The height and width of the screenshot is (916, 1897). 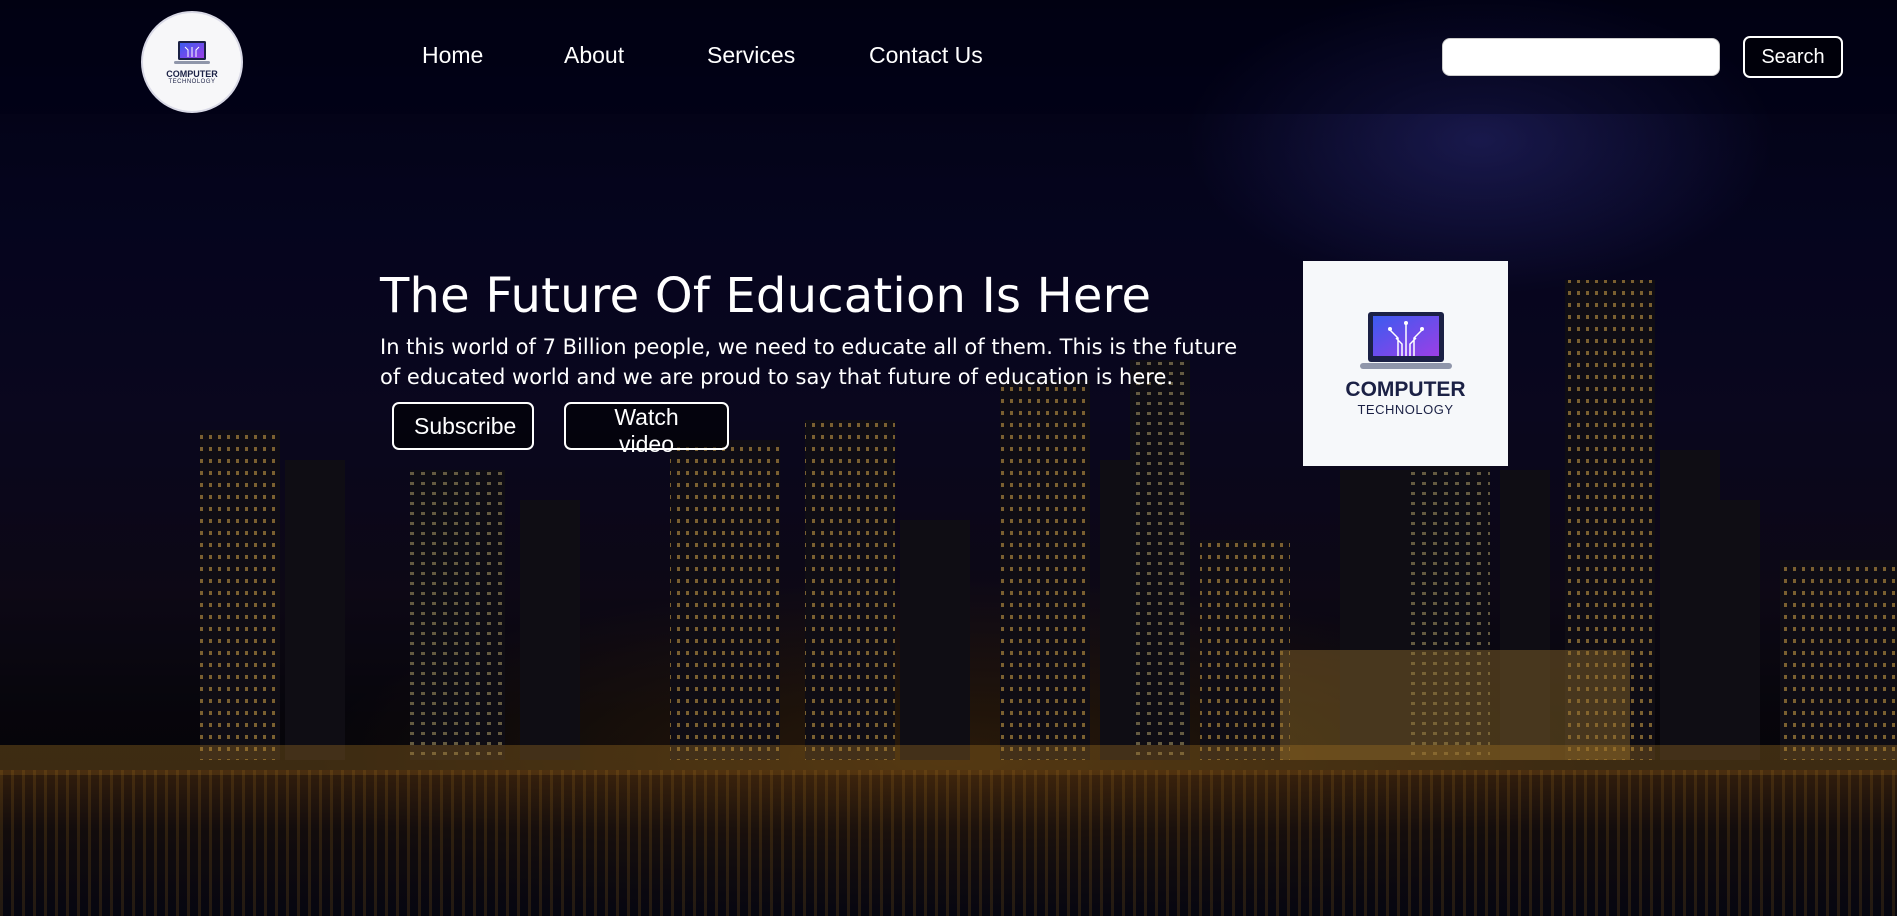 I want to click on hero-logo-line2: TECHNOLOGY, so click(x=1405, y=409).